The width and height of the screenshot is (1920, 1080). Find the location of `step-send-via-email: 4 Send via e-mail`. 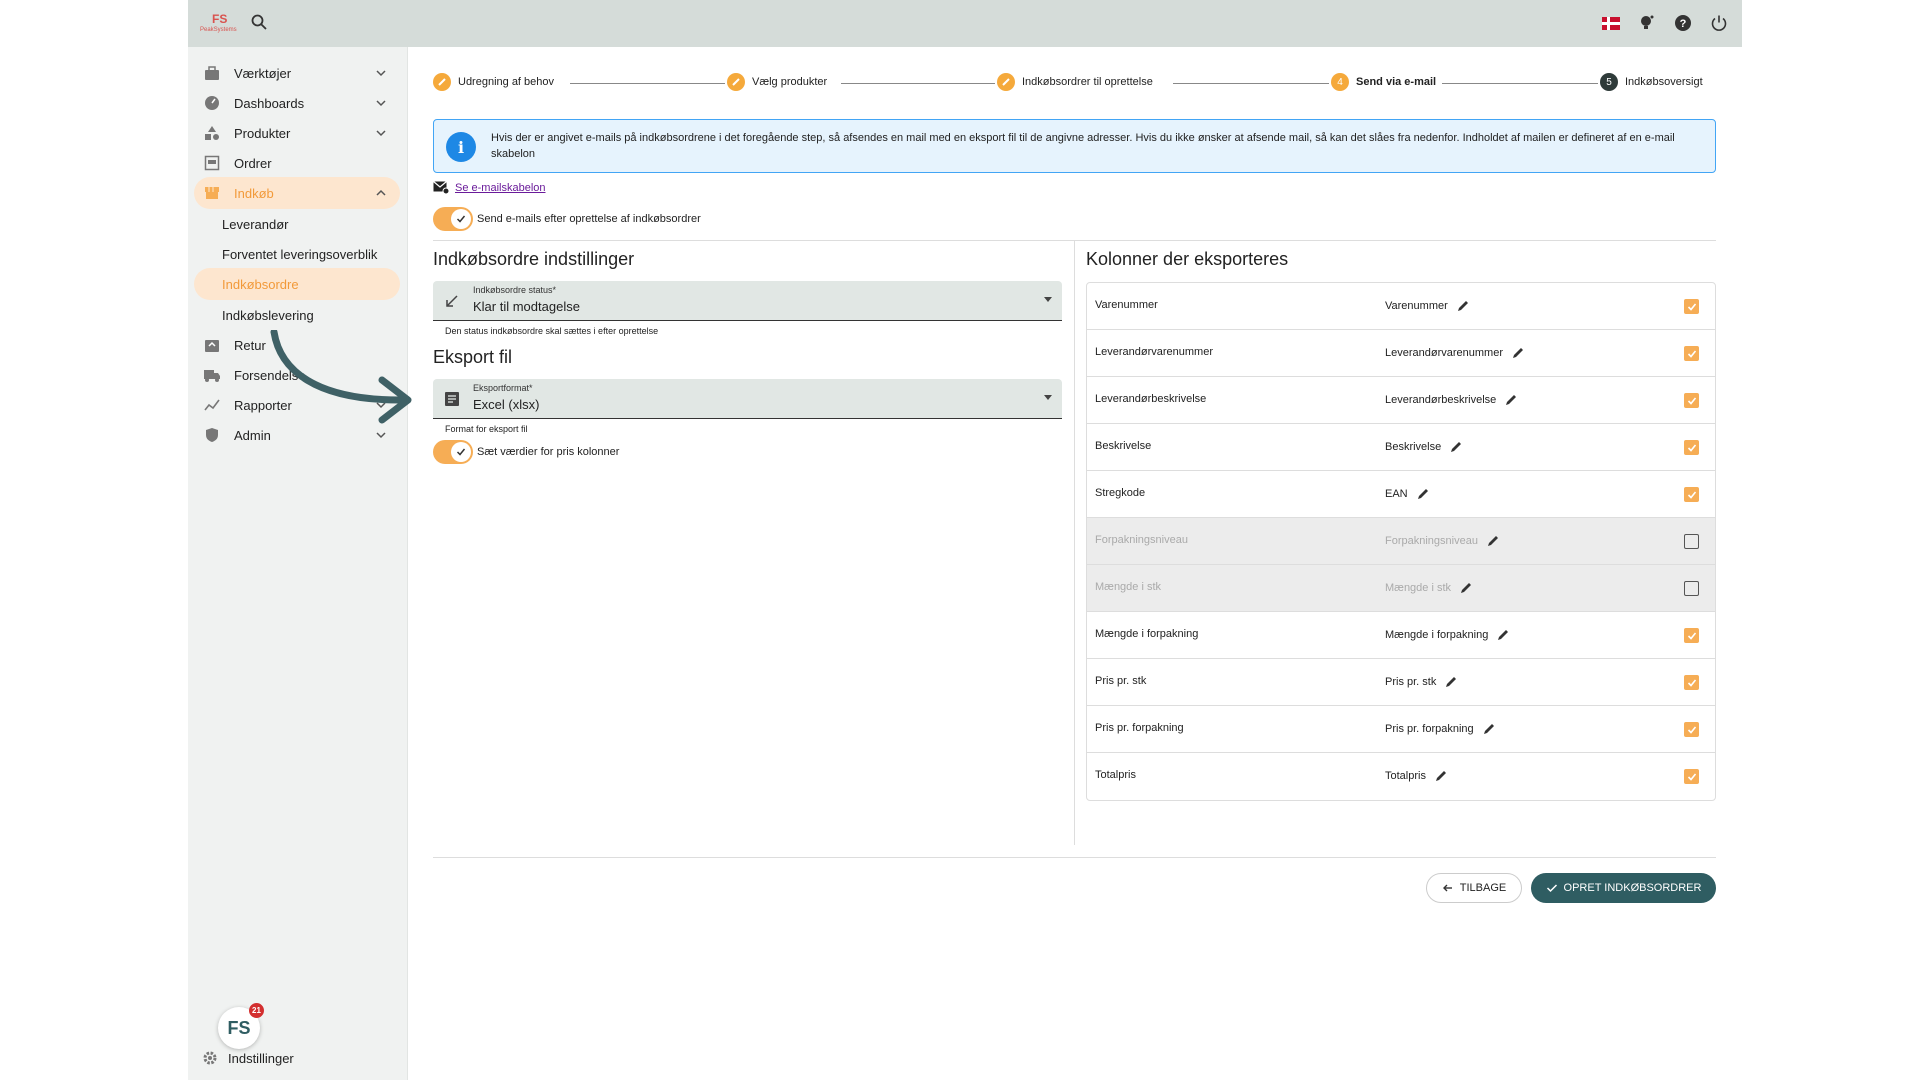

step-send-via-email: 4 Send via e-mail is located at coordinates (1383, 82).